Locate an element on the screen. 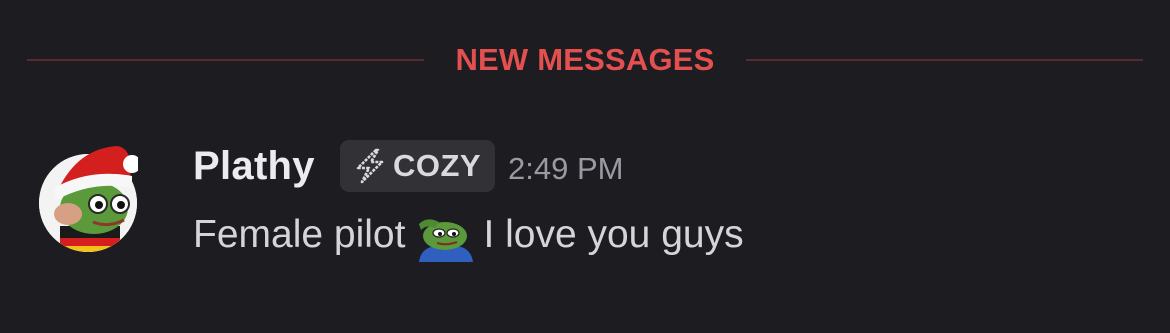 This screenshot has height=333, width=1170. message-text-after-emote: I love you guys is located at coordinates (613, 234).